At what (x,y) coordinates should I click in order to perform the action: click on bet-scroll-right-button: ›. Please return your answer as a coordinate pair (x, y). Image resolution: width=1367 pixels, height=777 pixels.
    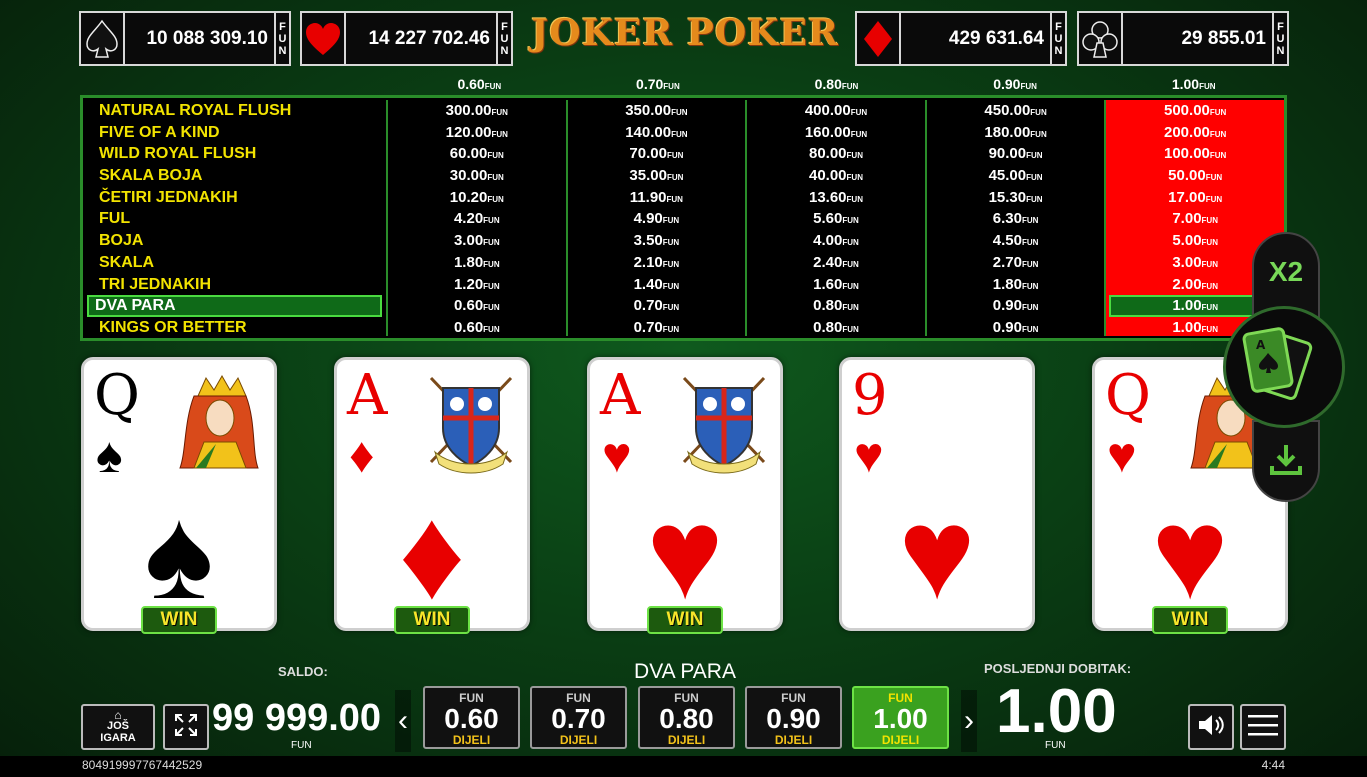
    Looking at the image, I should click on (969, 721).